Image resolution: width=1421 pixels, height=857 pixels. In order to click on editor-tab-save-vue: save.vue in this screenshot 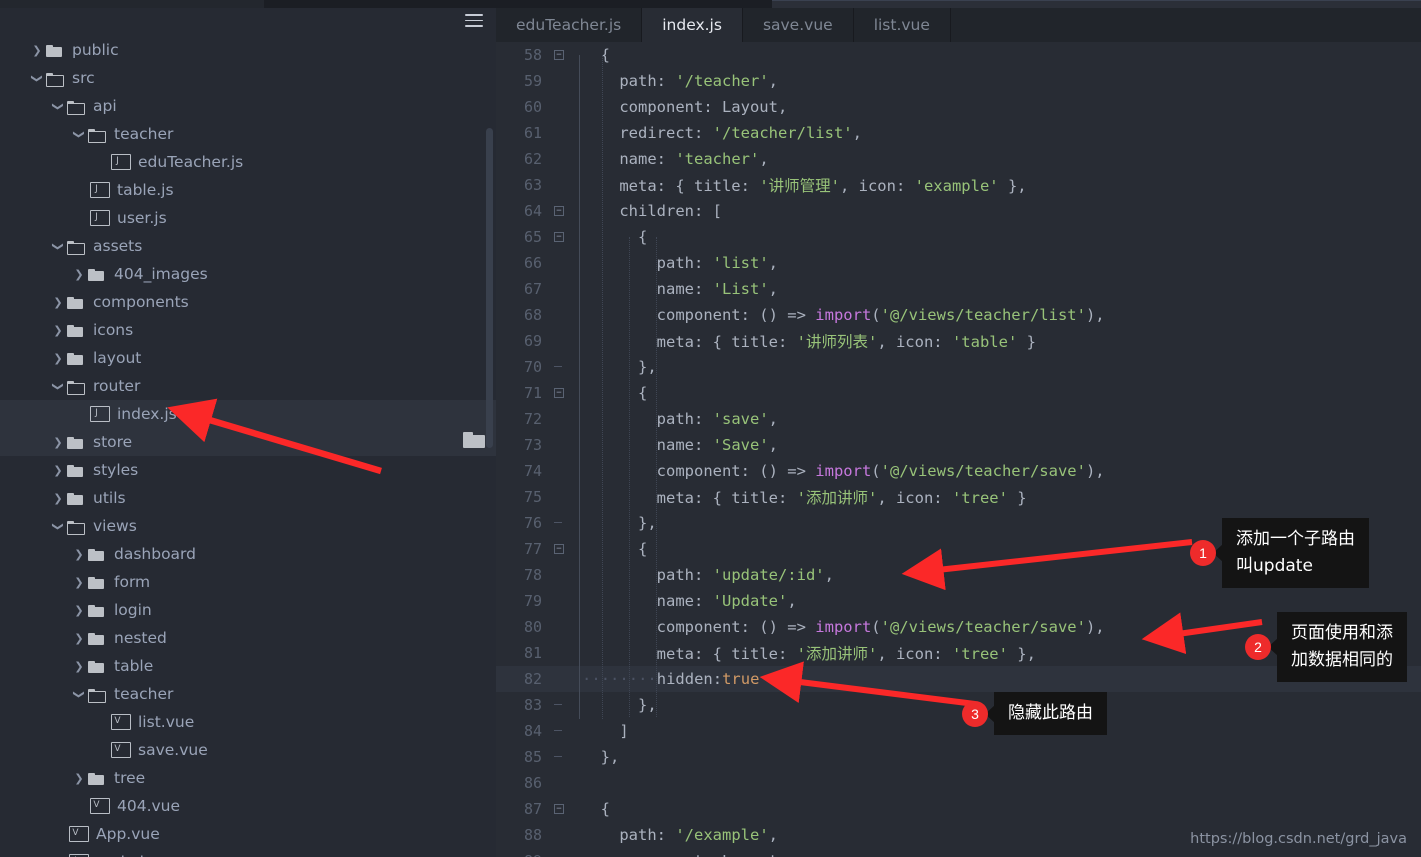, I will do `click(798, 25)`.